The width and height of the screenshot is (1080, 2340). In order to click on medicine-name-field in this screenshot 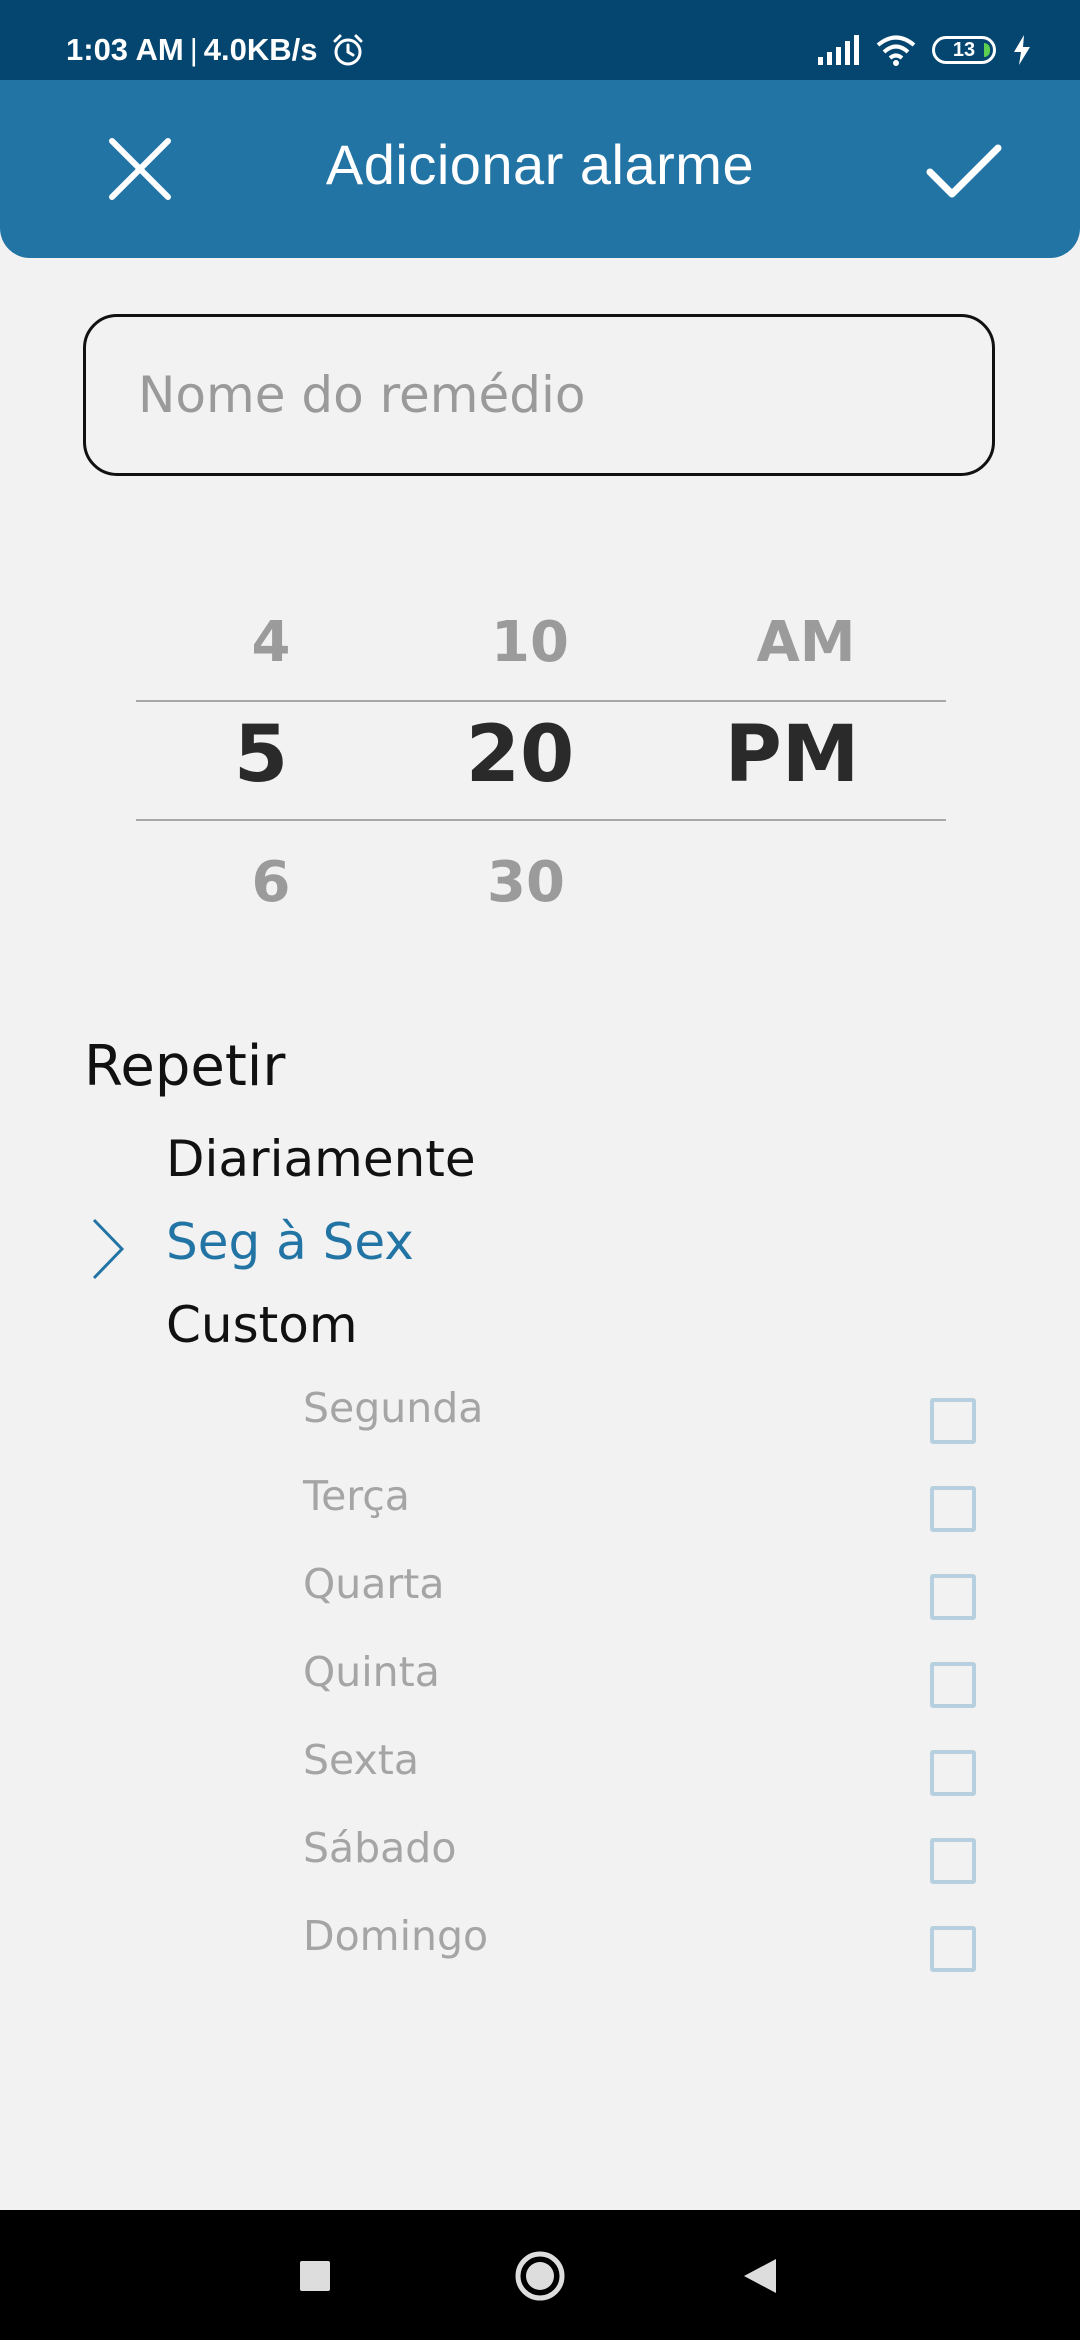, I will do `click(539, 395)`.